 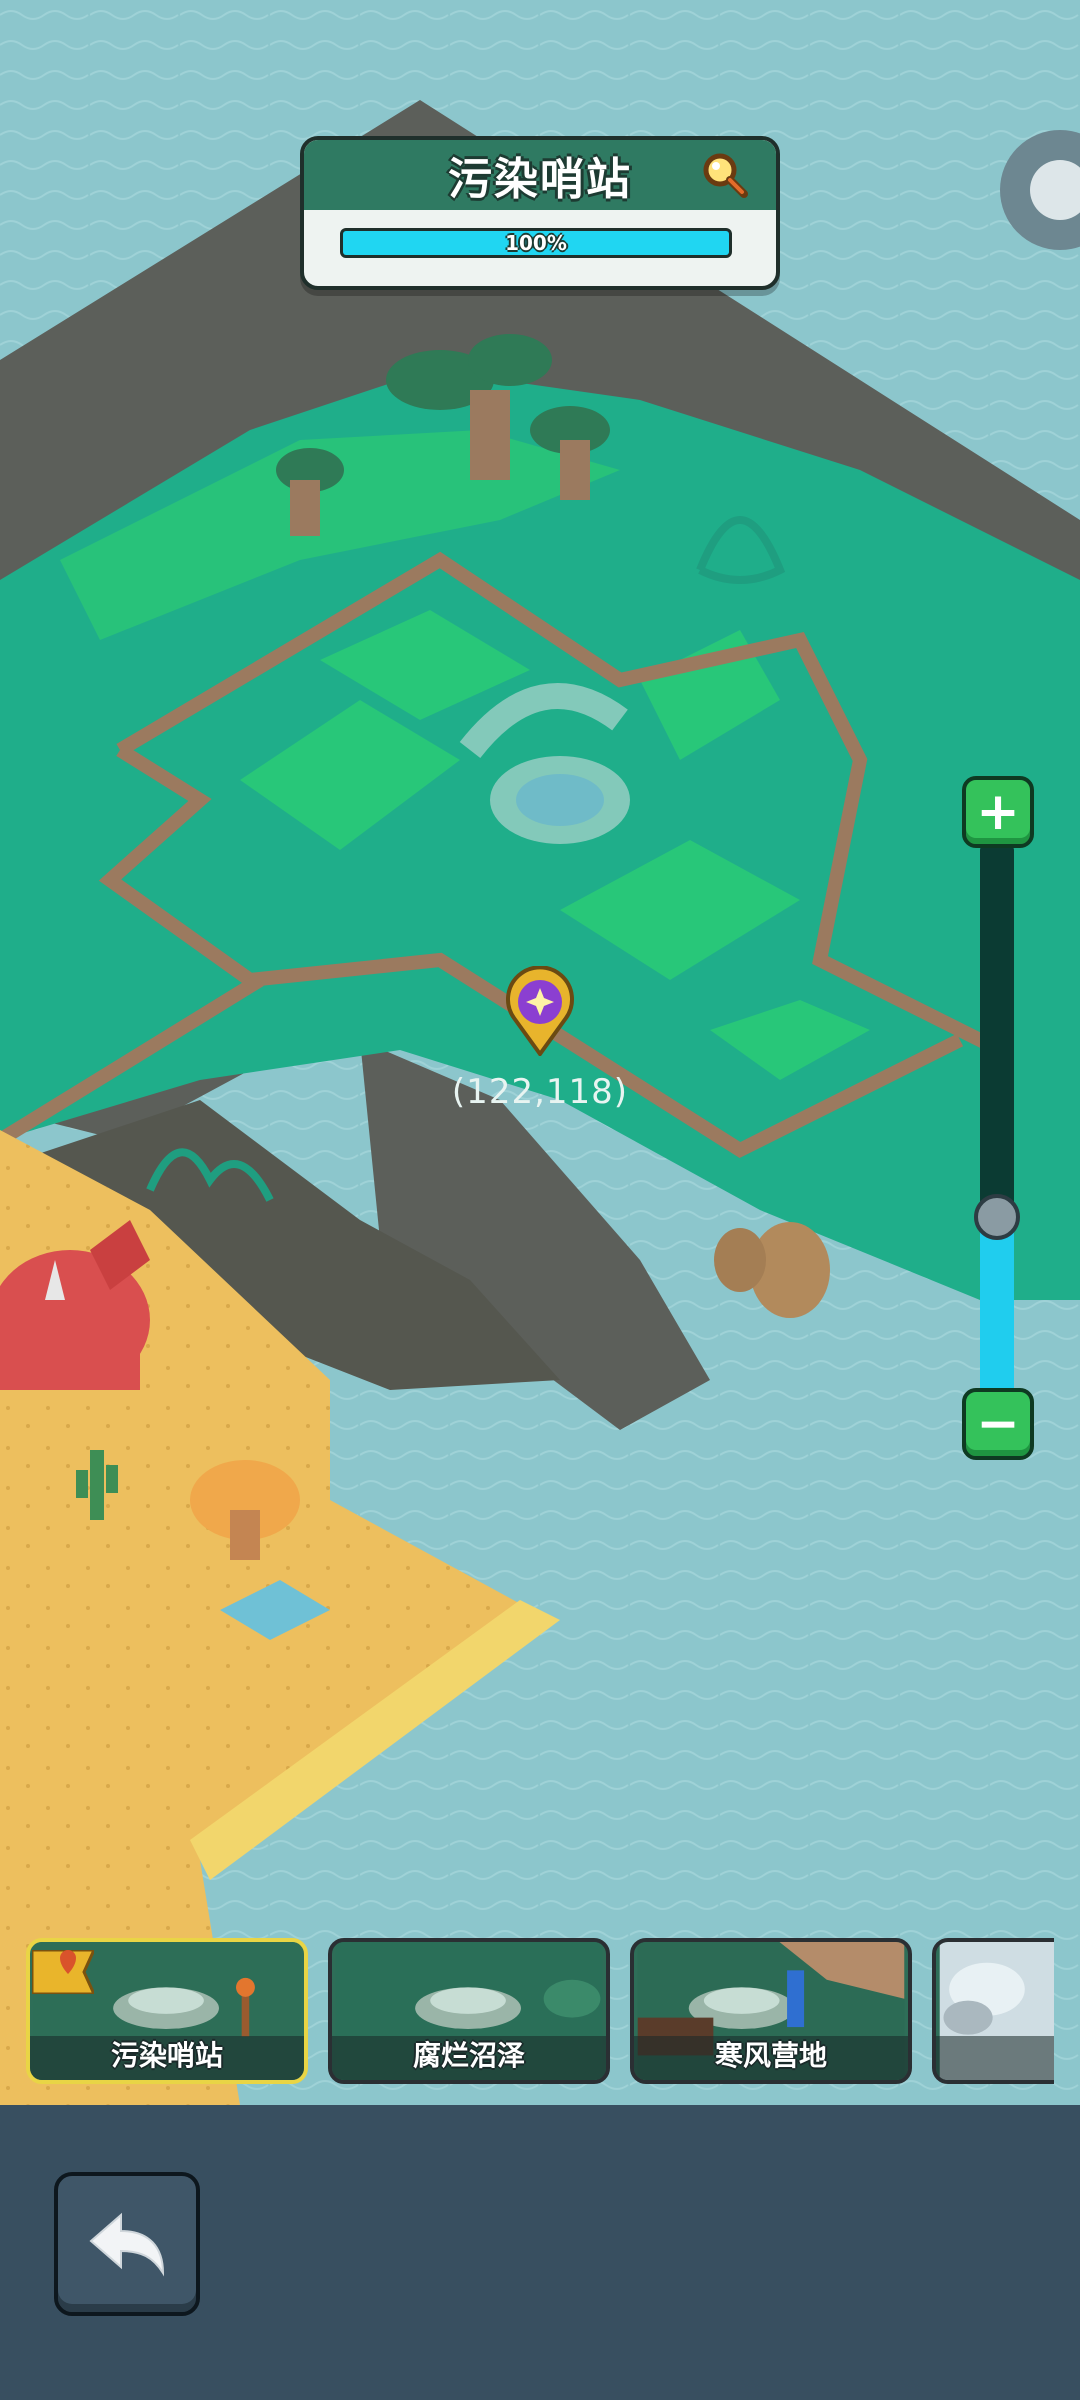 What do you see at coordinates (469, 2011) in the screenshot?
I see `region-card: 腐烂沼泽` at bounding box center [469, 2011].